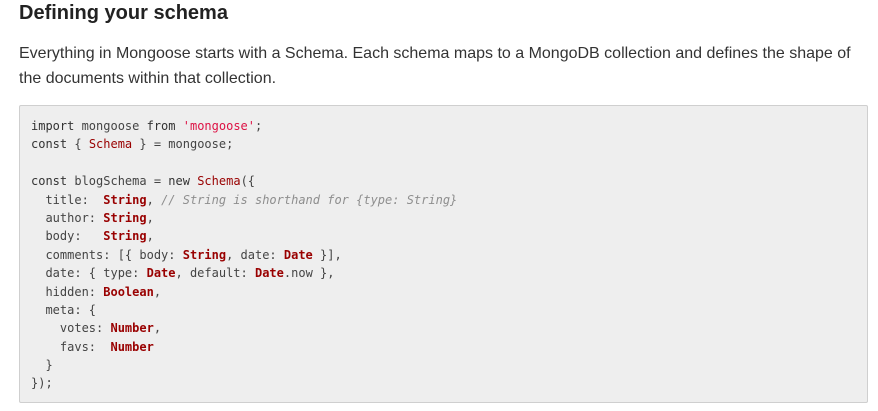 Image resolution: width=878 pixels, height=411 pixels. Describe the element at coordinates (147, 126) in the screenshot. I see `code-line-1: import mongoose from 'mongoose';` at that location.